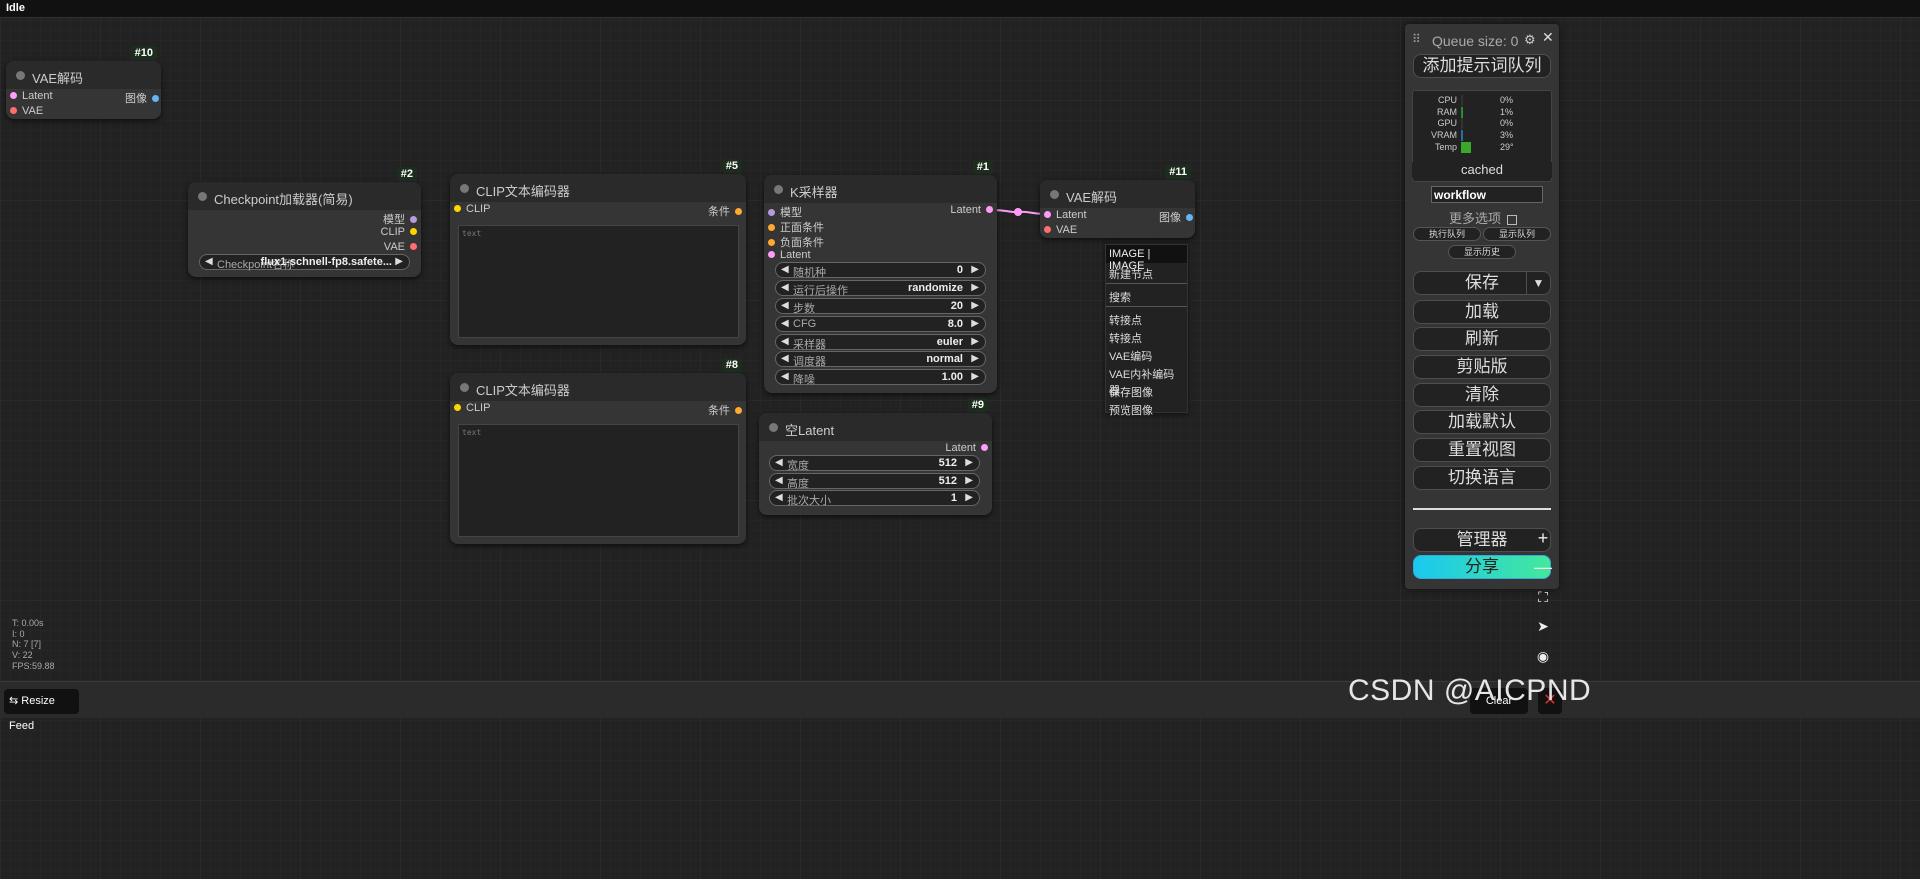  I want to click on node-title: K采样器, so click(880, 189).